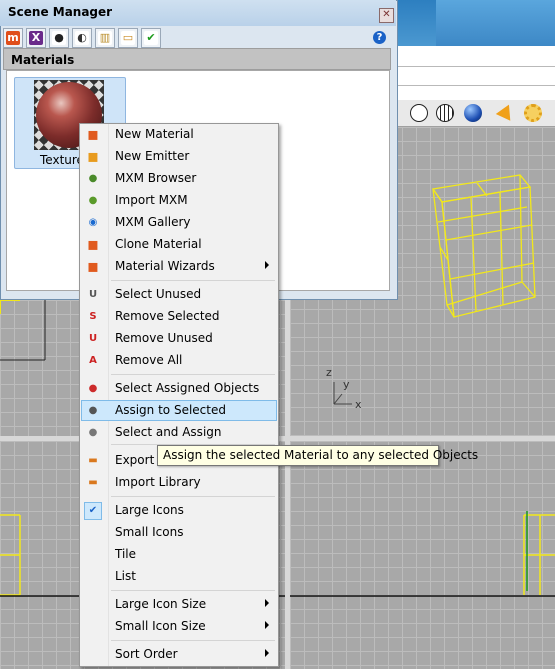  I want to click on menu-item-label: Import Library, so click(158, 482).